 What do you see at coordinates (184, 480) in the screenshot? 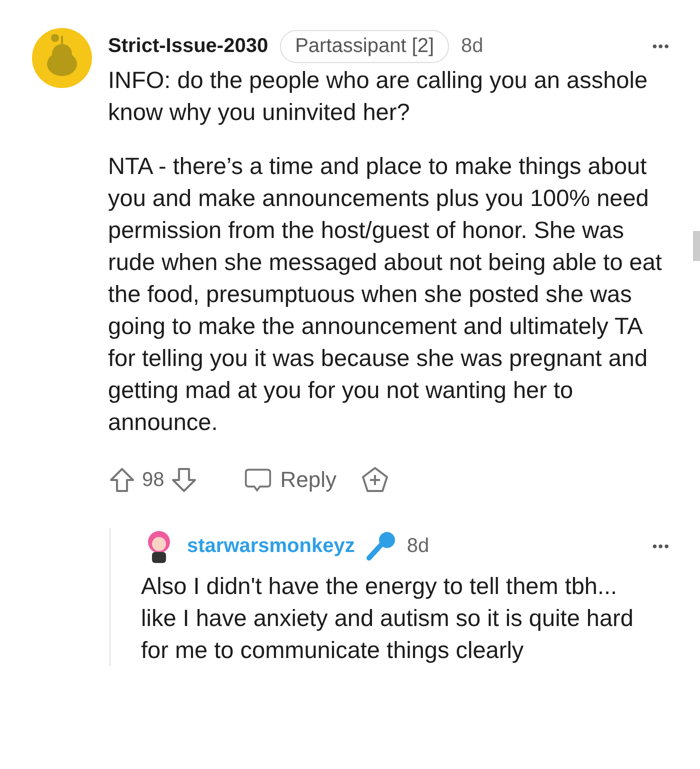
I see `downvote-icon` at bounding box center [184, 480].